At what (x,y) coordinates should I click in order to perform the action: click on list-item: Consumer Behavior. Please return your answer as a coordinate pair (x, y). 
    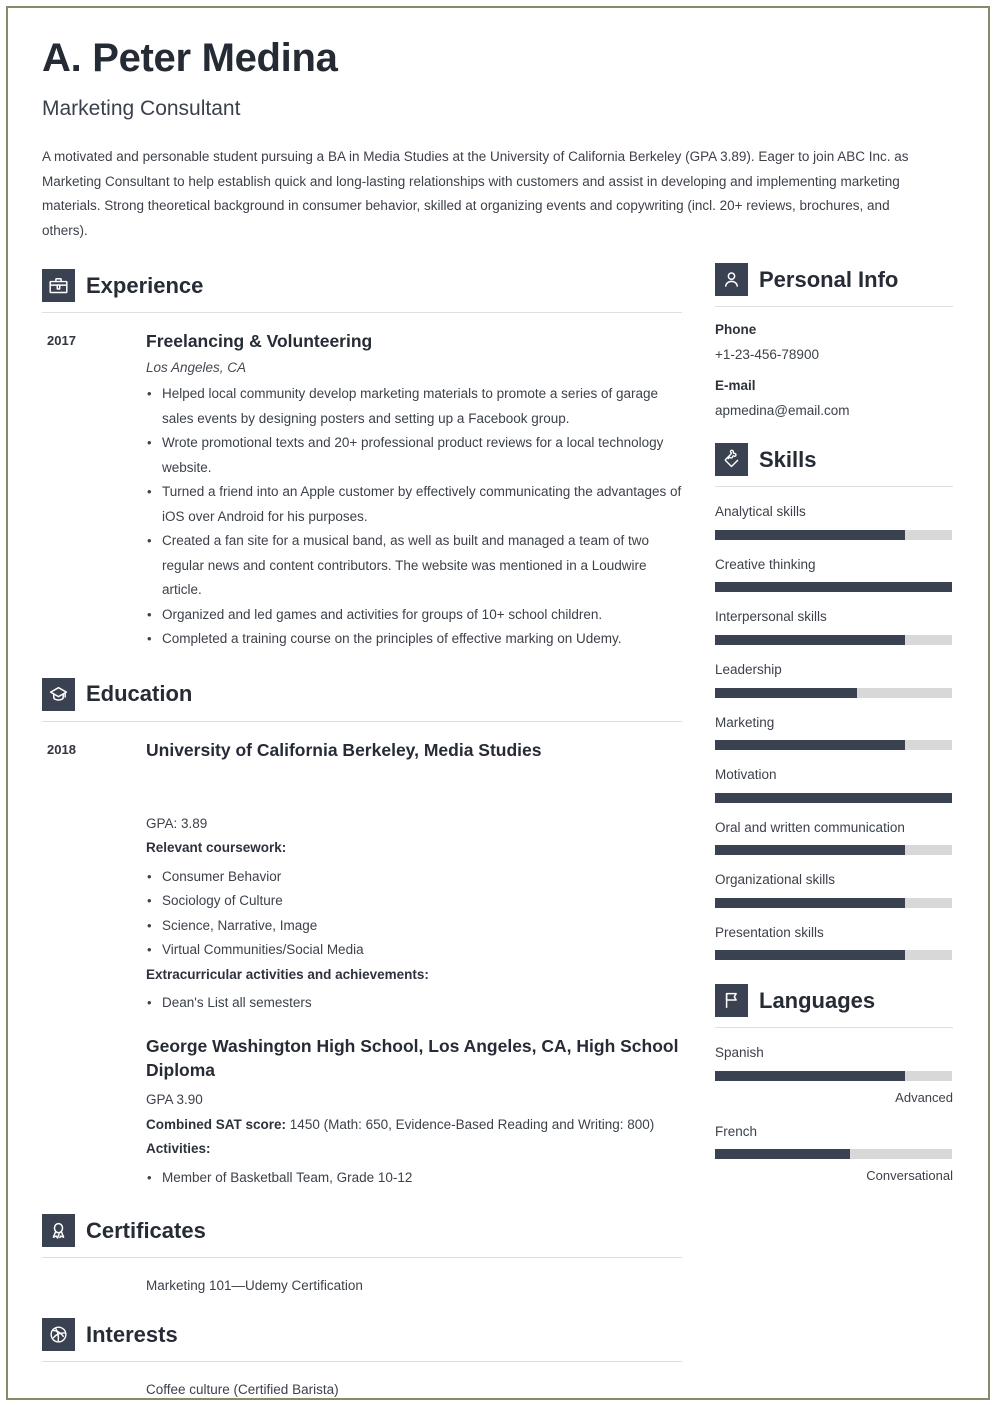
    Looking at the image, I should click on (414, 877).